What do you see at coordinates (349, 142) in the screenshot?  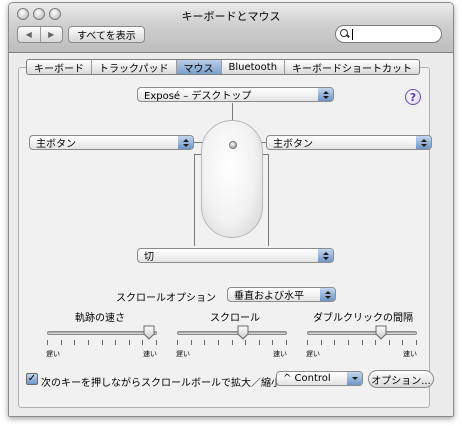 I see `right-button-popup: 主ボタン` at bounding box center [349, 142].